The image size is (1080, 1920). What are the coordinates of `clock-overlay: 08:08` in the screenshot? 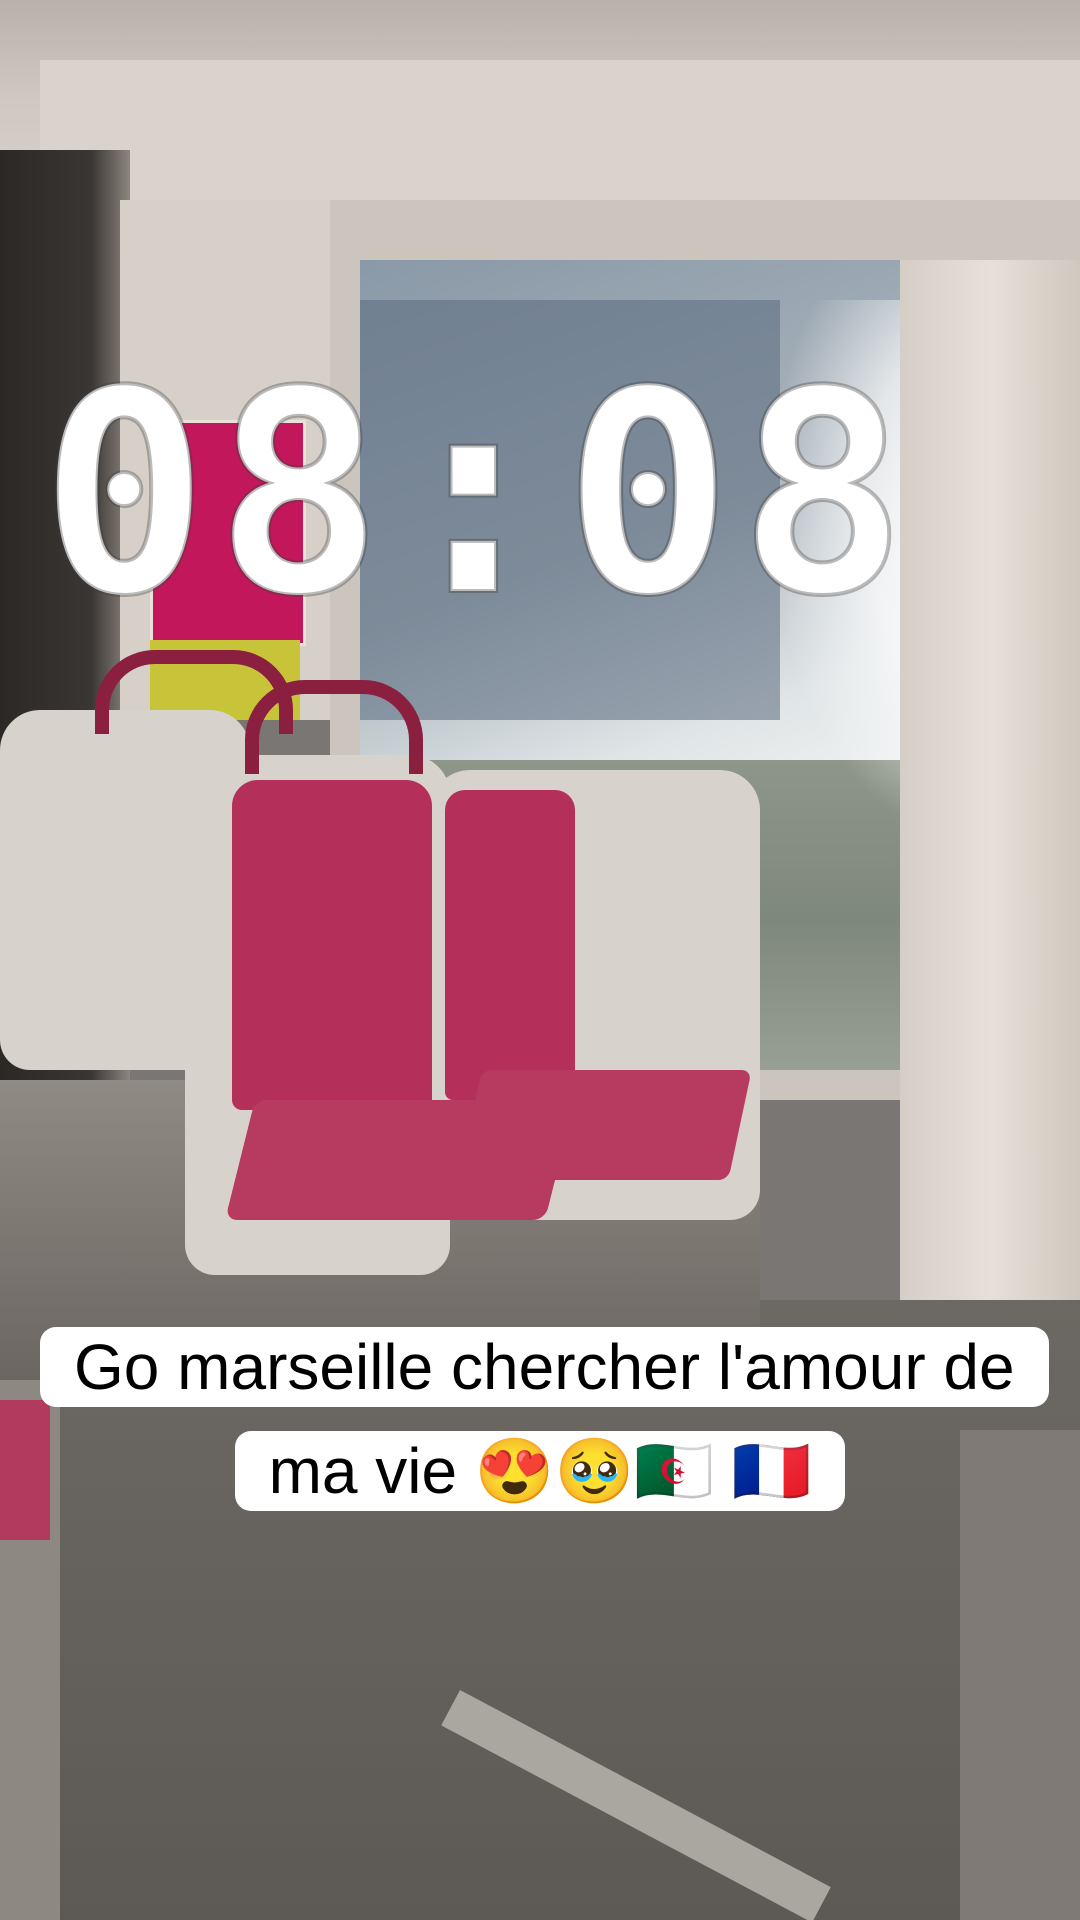 It's located at (475, 495).